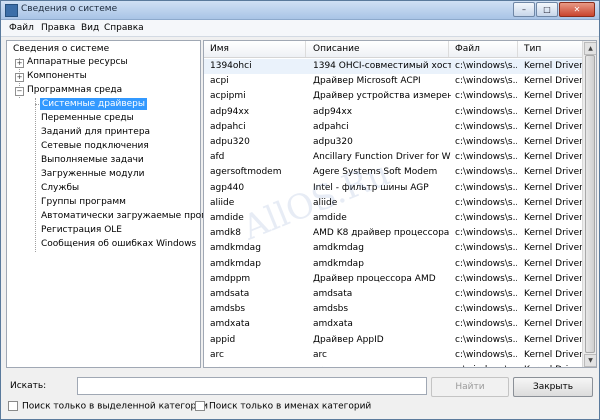 The height and width of the screenshot is (420, 600). Describe the element at coordinates (381, 233) in the screenshot. I see `cell-description: AMD K8 драйвер процессора` at that location.